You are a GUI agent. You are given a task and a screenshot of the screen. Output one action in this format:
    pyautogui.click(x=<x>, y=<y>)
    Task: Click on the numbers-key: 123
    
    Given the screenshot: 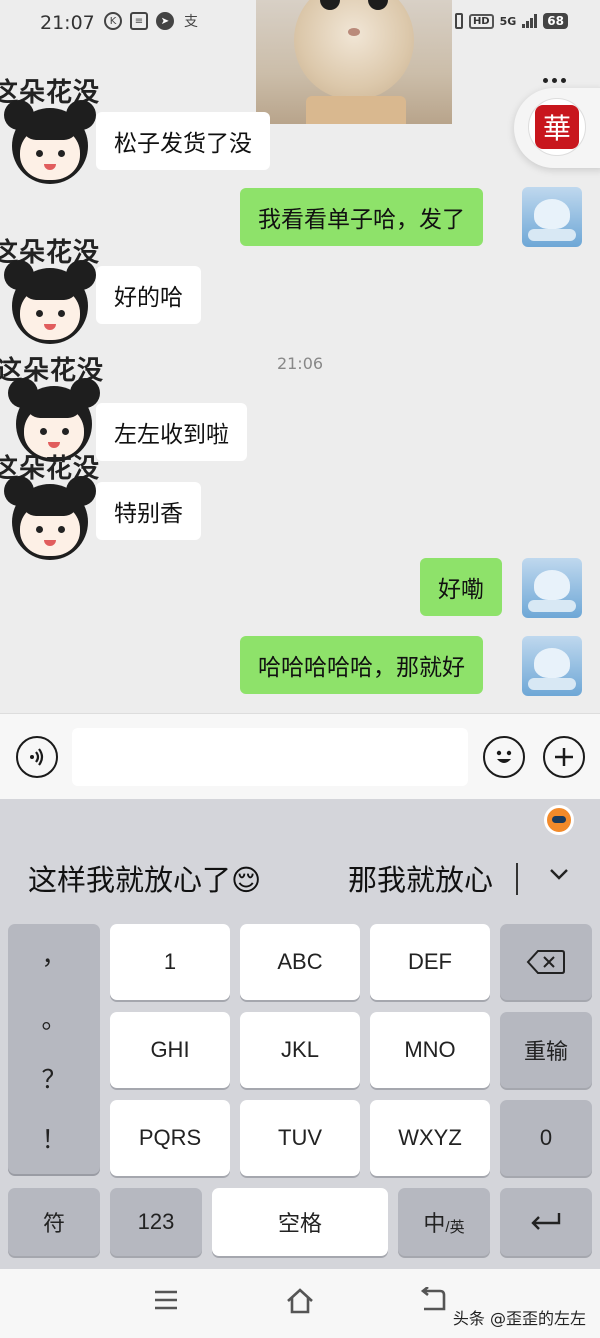 What is the action you would take?
    pyautogui.click(x=156, y=1222)
    